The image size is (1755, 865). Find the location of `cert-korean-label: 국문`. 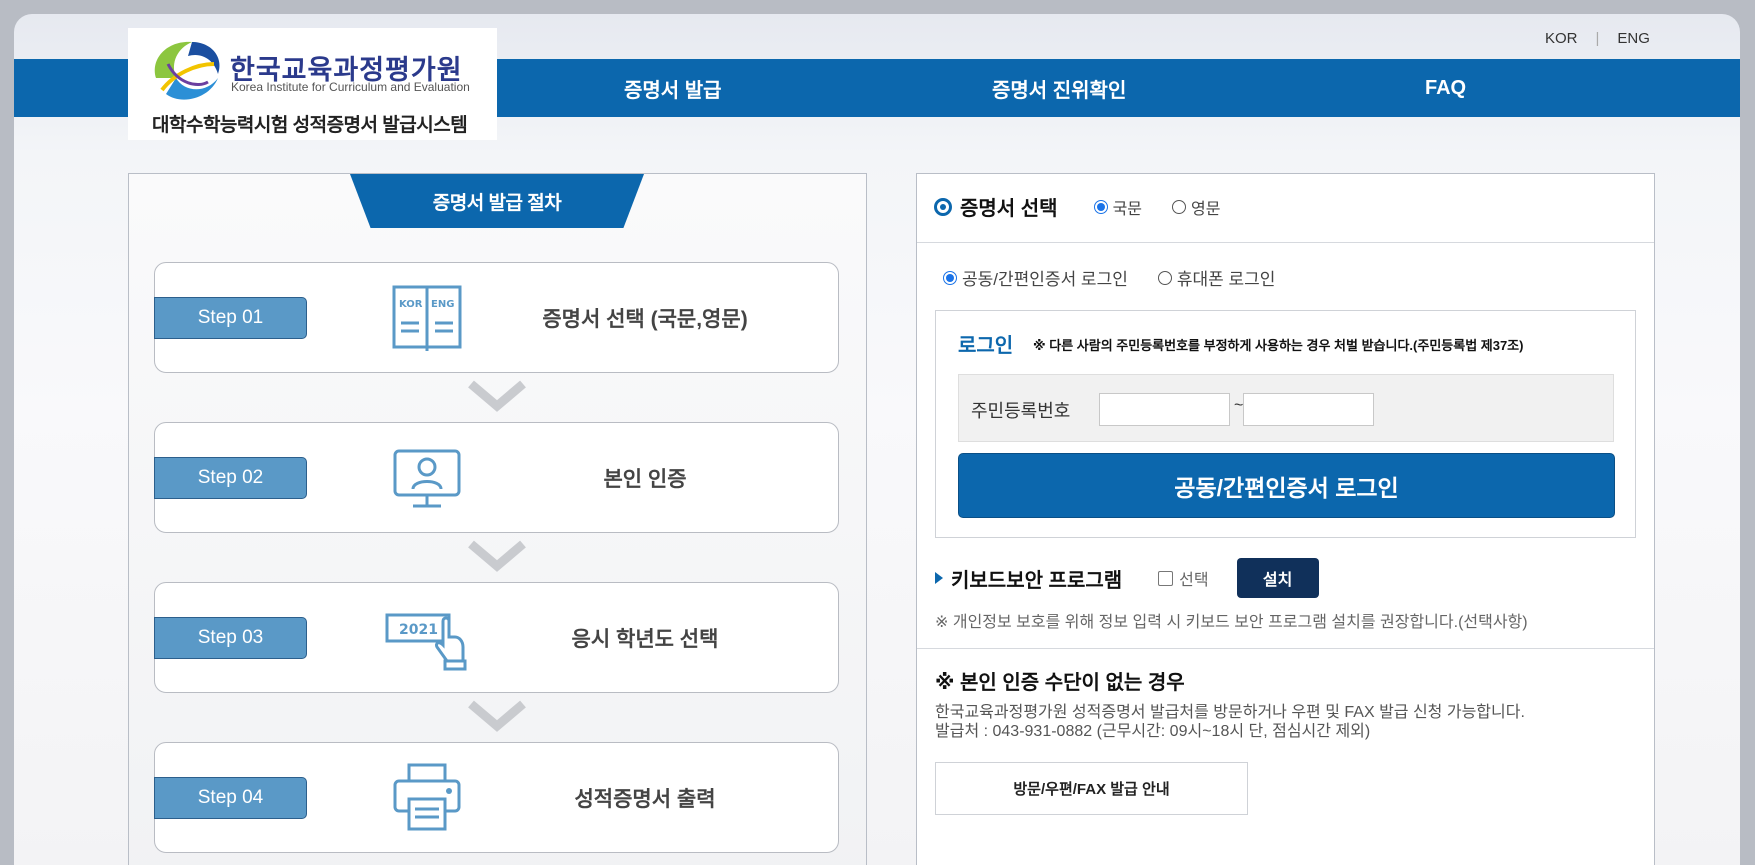

cert-korean-label: 국문 is located at coordinates (1127, 209).